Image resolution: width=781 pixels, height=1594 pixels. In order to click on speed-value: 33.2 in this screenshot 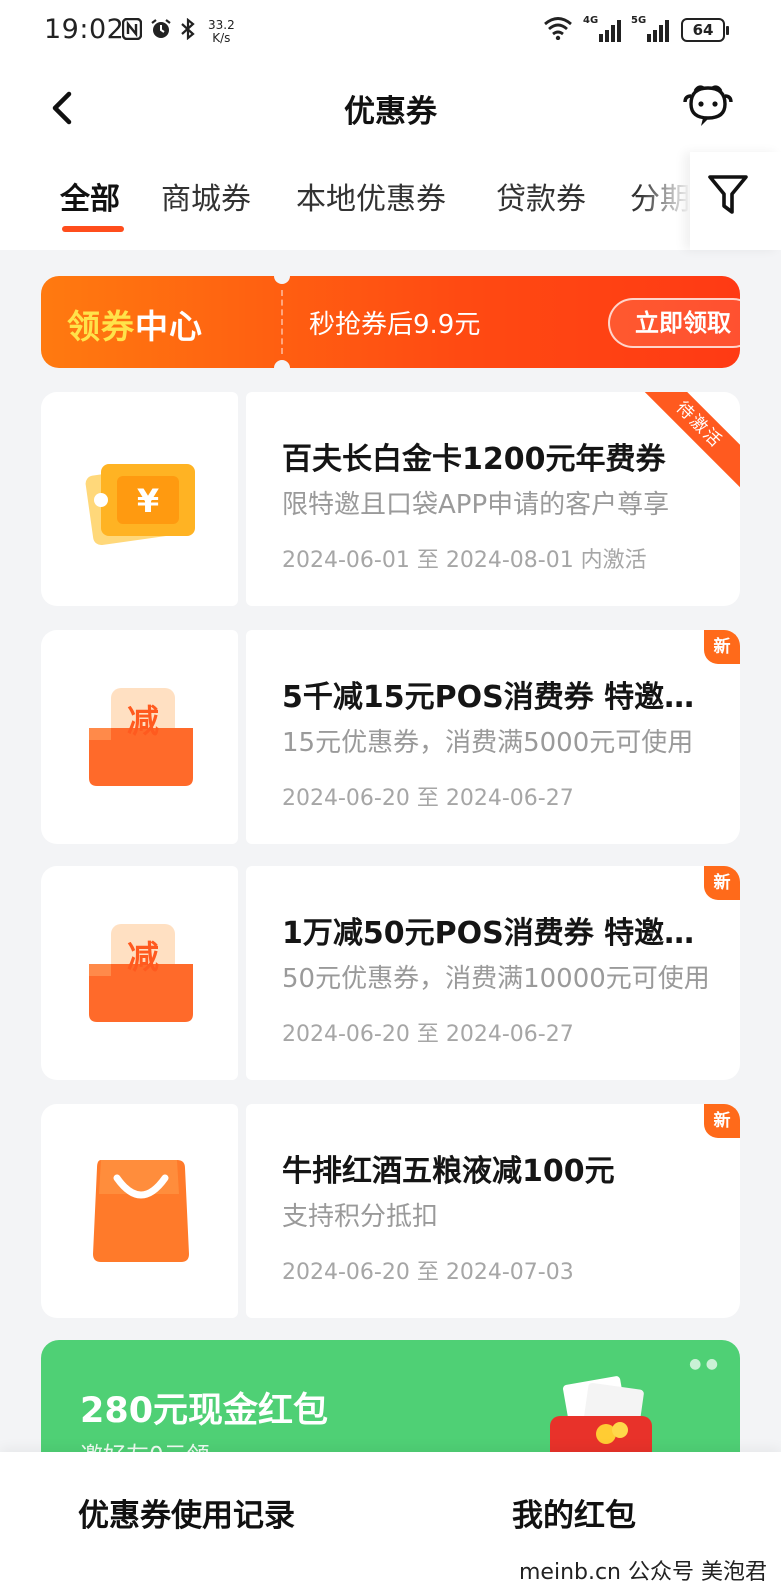, I will do `click(221, 24)`.